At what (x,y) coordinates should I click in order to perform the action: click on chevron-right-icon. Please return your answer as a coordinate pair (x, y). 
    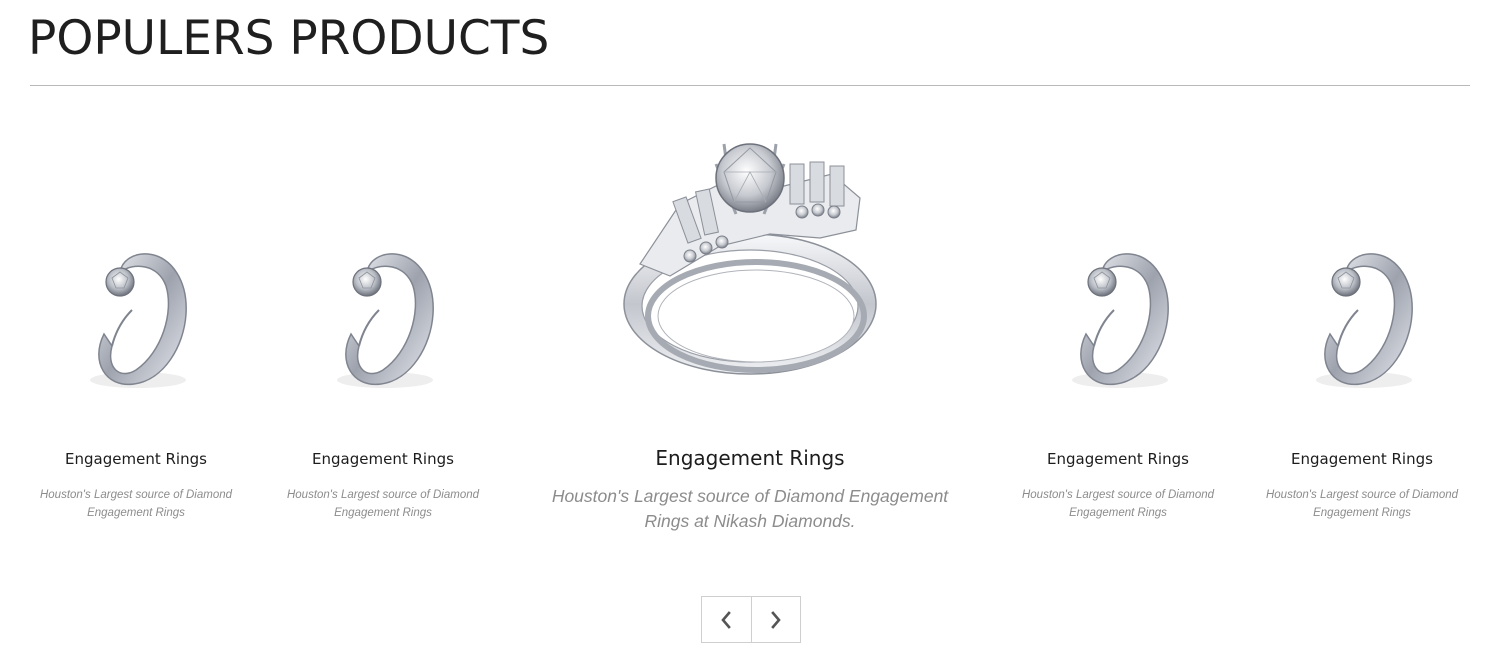
    Looking at the image, I should click on (775, 619).